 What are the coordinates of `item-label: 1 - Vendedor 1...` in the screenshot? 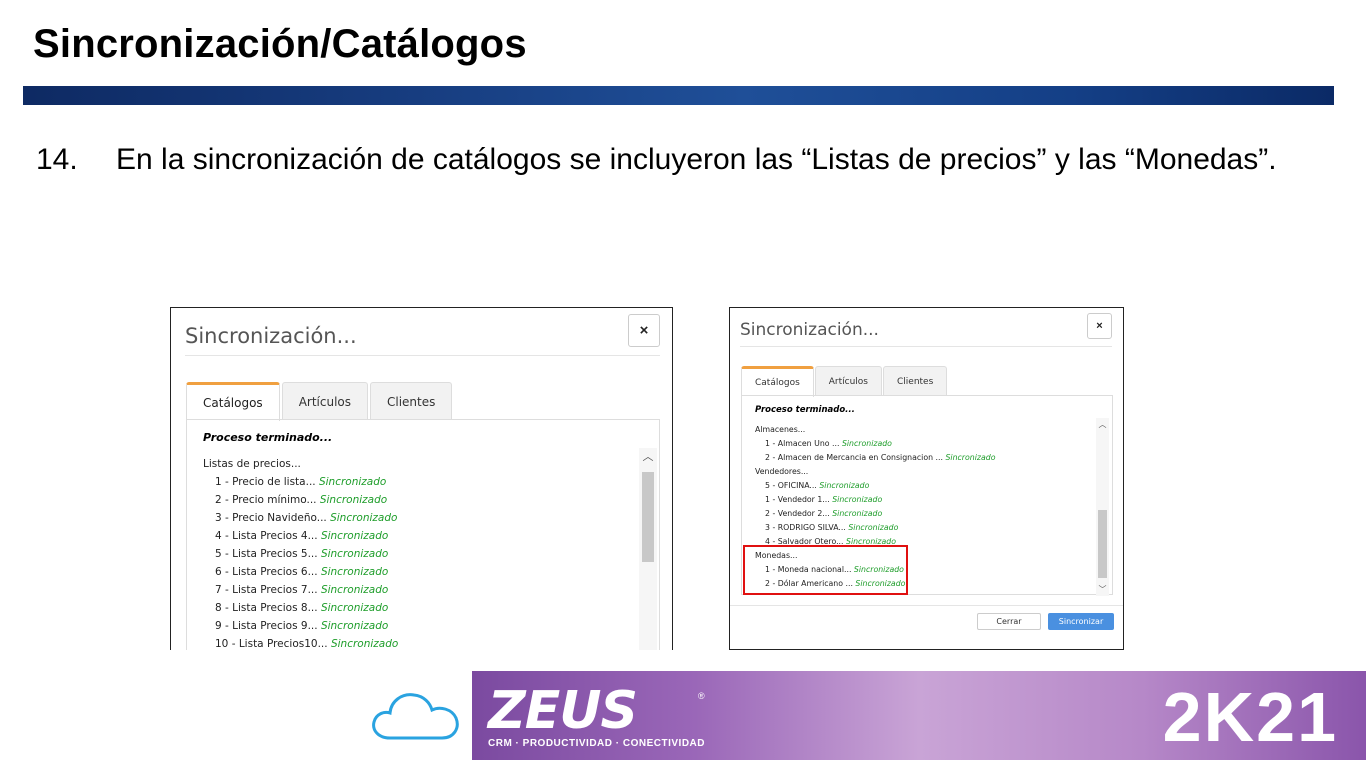 It's located at (797, 499).